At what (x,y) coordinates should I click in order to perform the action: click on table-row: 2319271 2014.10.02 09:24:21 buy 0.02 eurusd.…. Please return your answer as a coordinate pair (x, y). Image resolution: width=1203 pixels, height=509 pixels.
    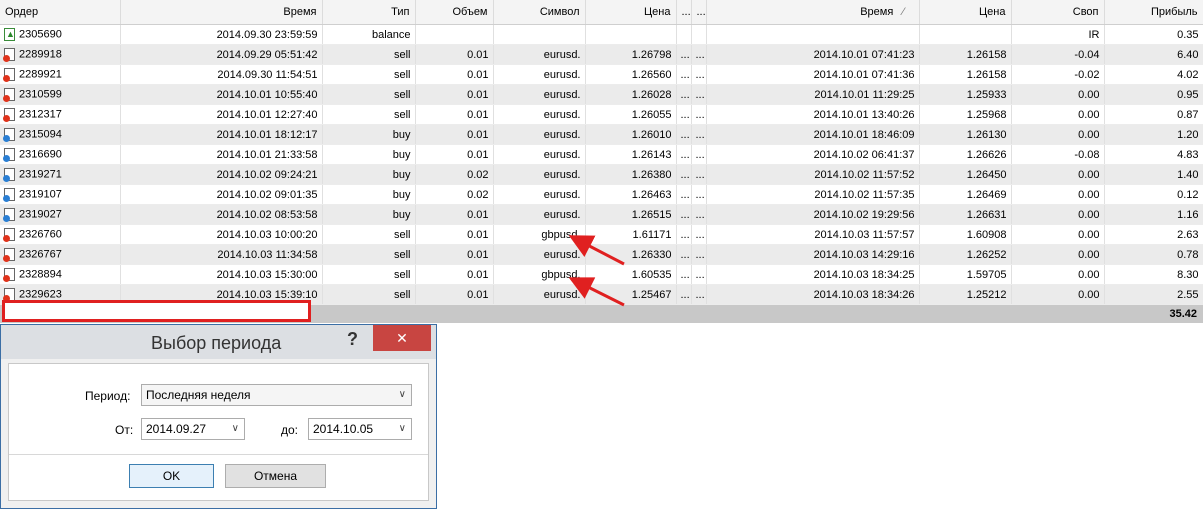
    Looking at the image, I should click on (601, 174).